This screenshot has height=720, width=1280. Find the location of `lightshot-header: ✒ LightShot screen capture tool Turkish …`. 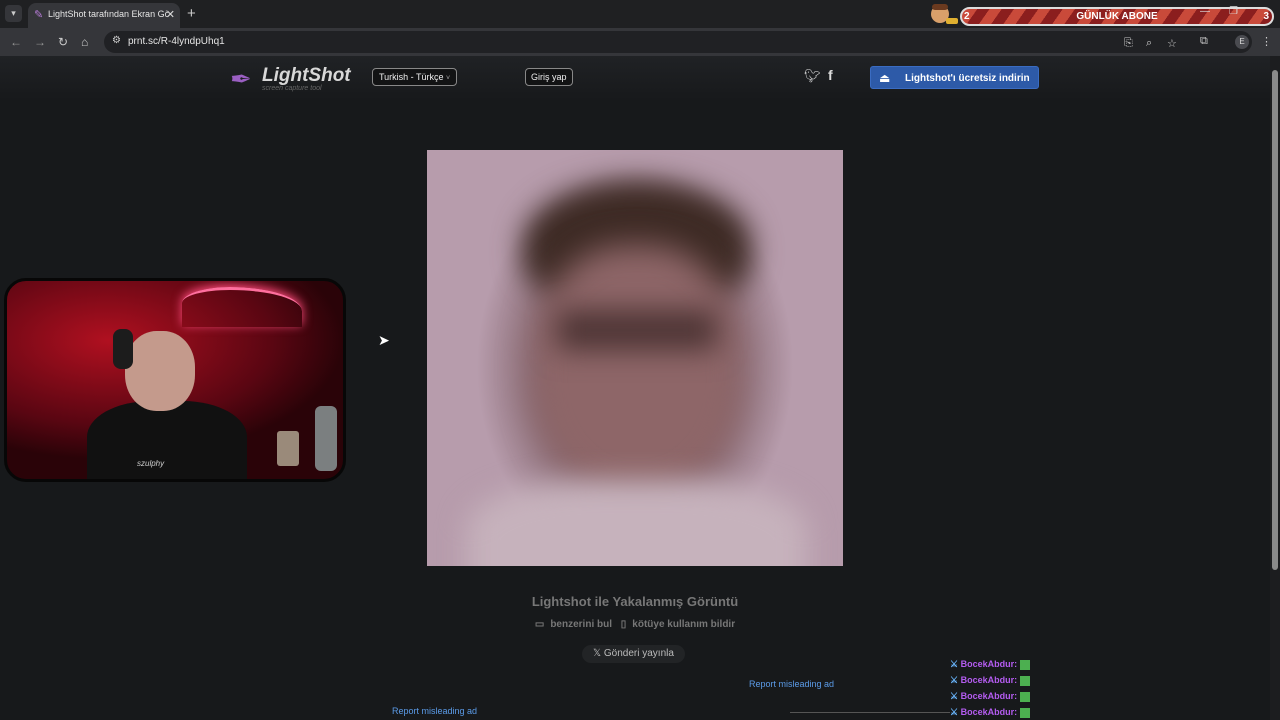

lightshot-header: ✒ LightShot screen capture tool Turkish … is located at coordinates (635, 78).